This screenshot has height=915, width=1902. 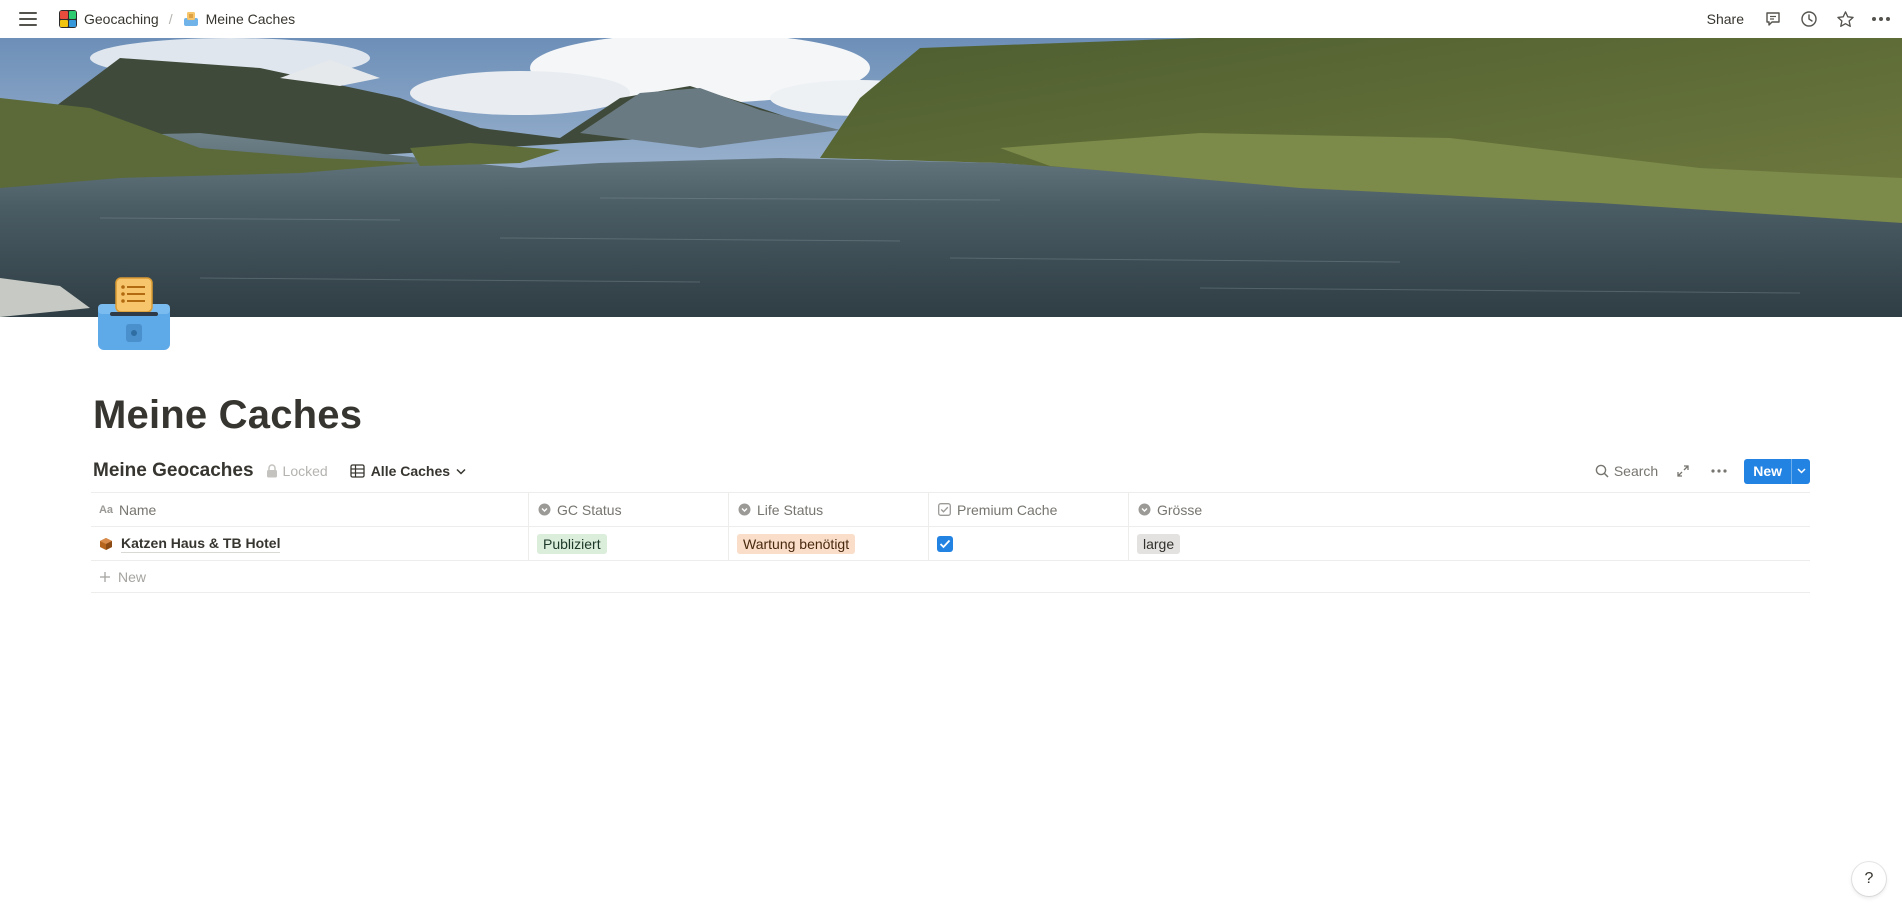 I want to click on breadcrumb-workspace: Geocaching, so click(x=109, y=19).